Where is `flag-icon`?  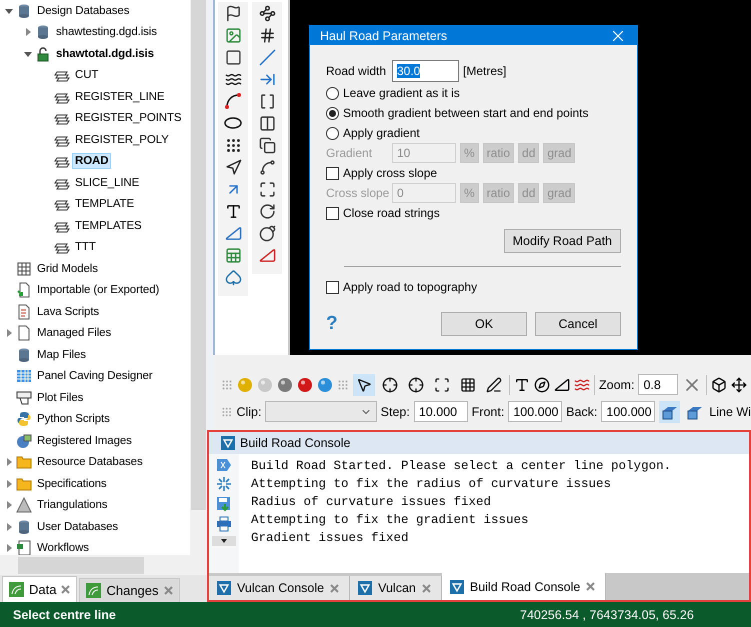
flag-icon is located at coordinates (233, 13).